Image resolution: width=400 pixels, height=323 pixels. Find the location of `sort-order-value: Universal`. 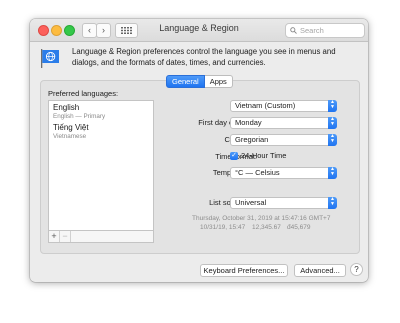

sort-order-value: Universal is located at coordinates (251, 202).